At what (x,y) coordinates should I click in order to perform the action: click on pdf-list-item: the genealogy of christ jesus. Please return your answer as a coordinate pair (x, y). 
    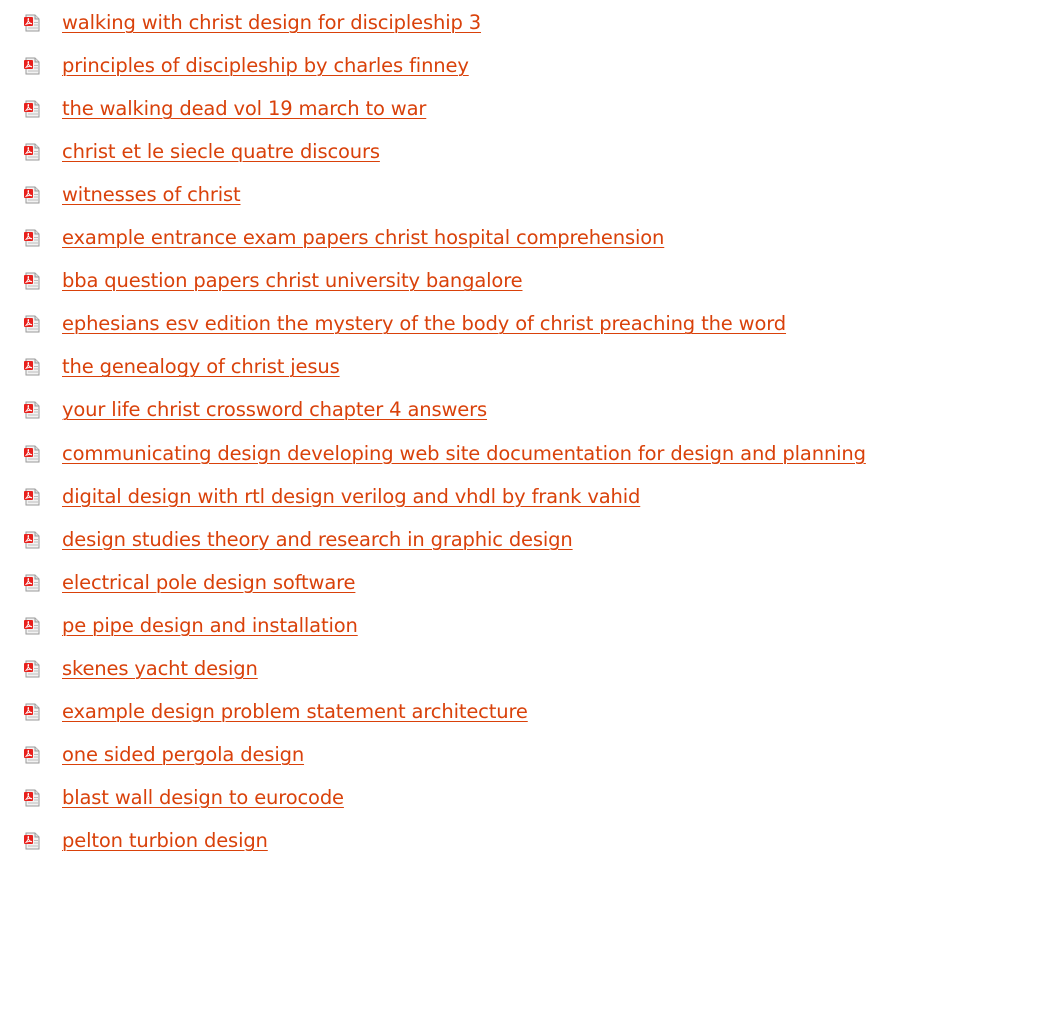
    Looking at the image, I should click on (519, 367).